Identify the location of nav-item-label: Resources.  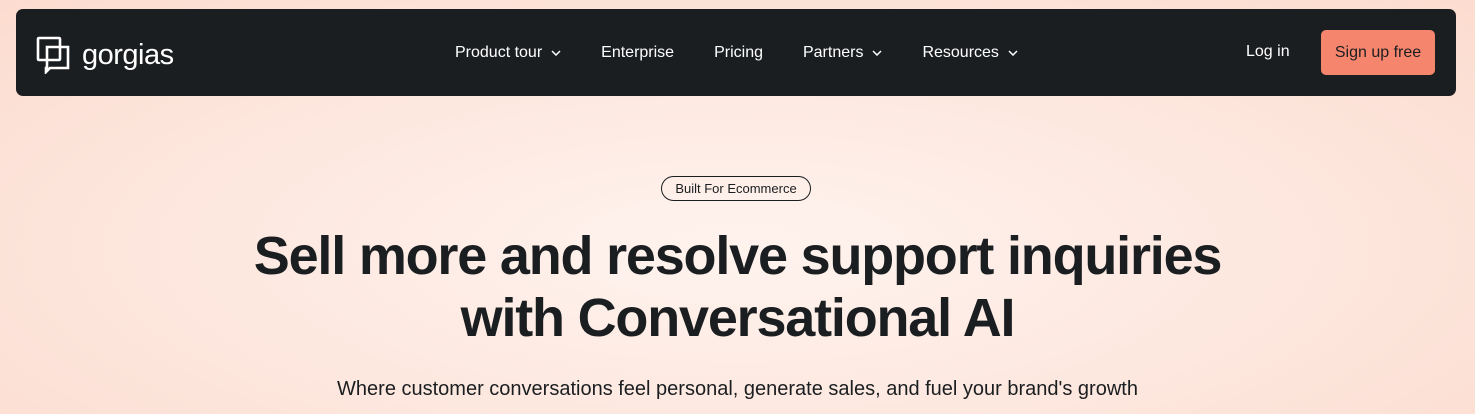
(960, 52).